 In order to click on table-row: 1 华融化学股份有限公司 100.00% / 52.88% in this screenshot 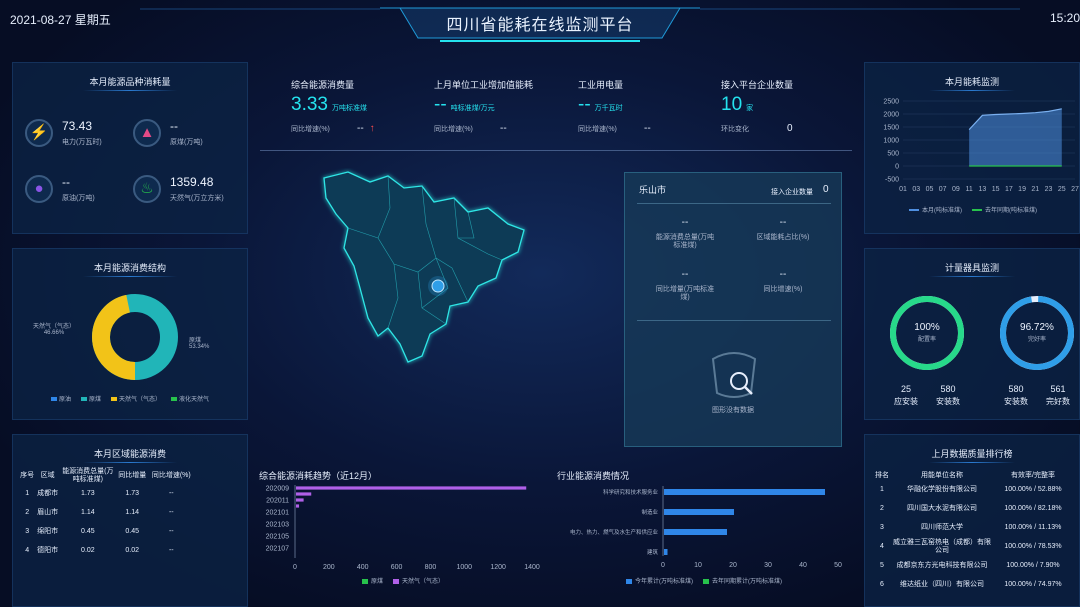, I will do `click(973, 489)`.